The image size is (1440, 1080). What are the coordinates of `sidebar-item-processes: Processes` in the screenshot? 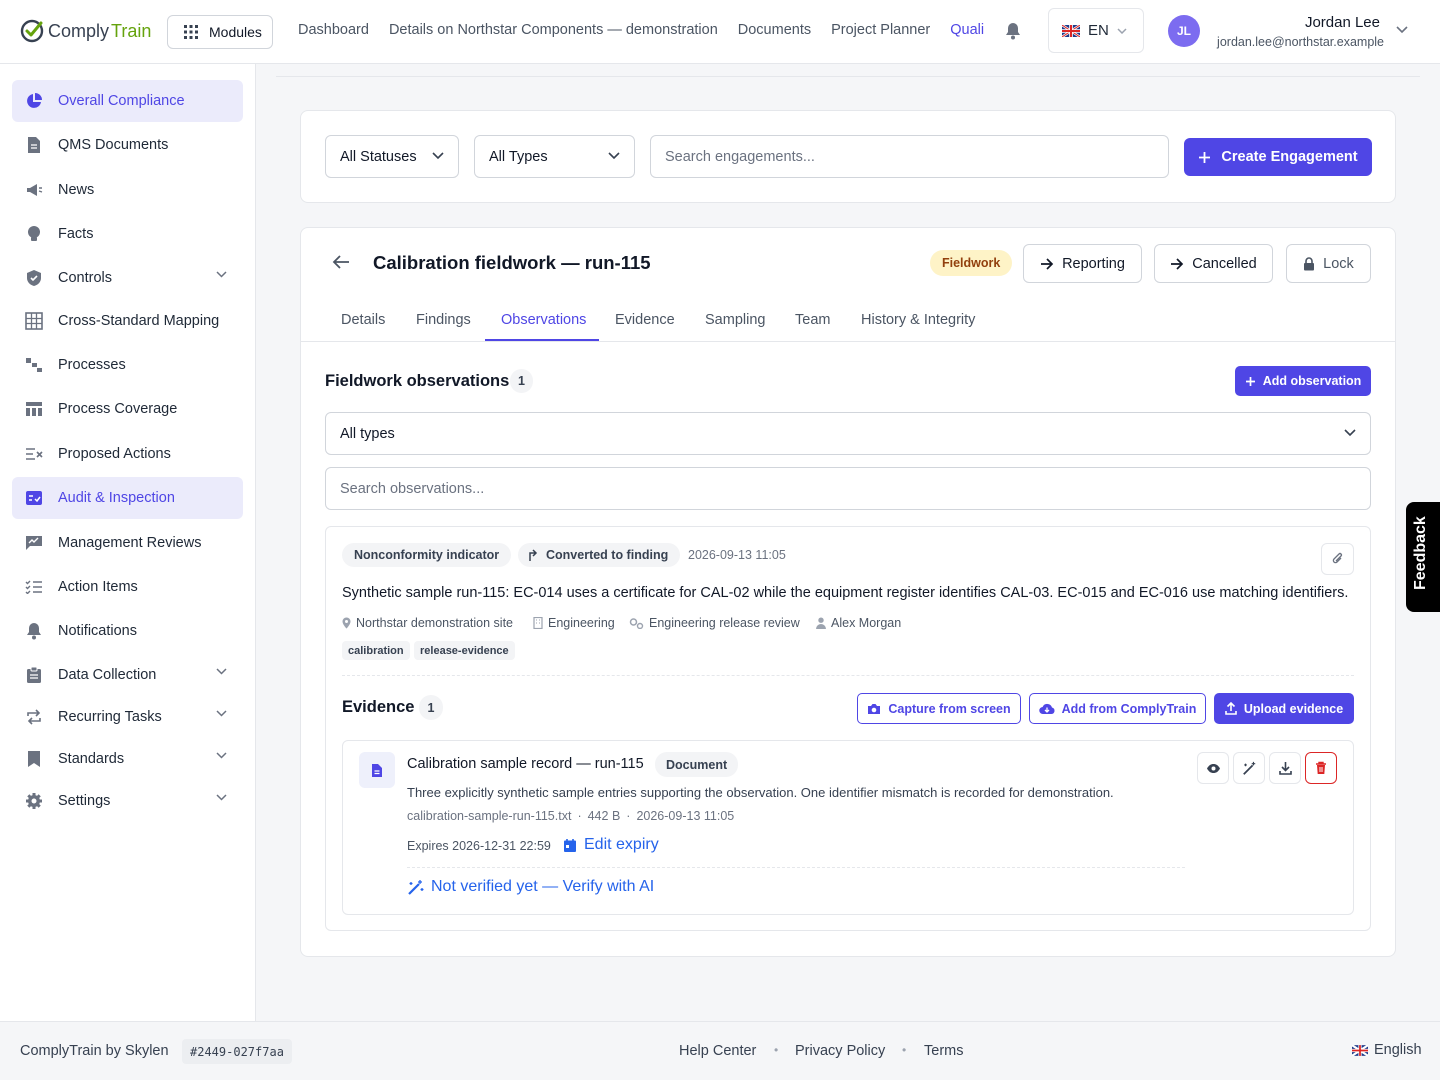 It's located at (127, 365).